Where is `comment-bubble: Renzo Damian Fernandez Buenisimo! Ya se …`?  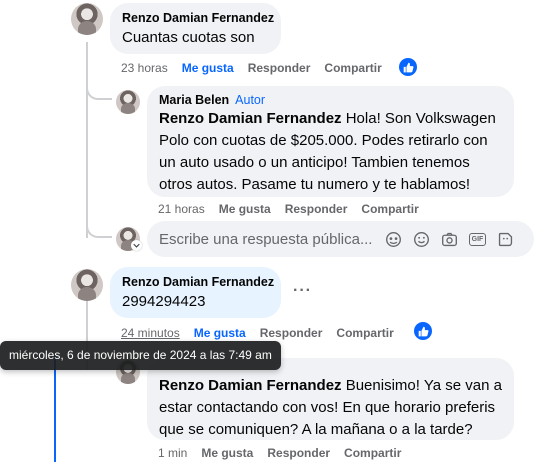 comment-bubble: Renzo Damian Fernandez Buenisimo! Ya se … is located at coordinates (330, 399).